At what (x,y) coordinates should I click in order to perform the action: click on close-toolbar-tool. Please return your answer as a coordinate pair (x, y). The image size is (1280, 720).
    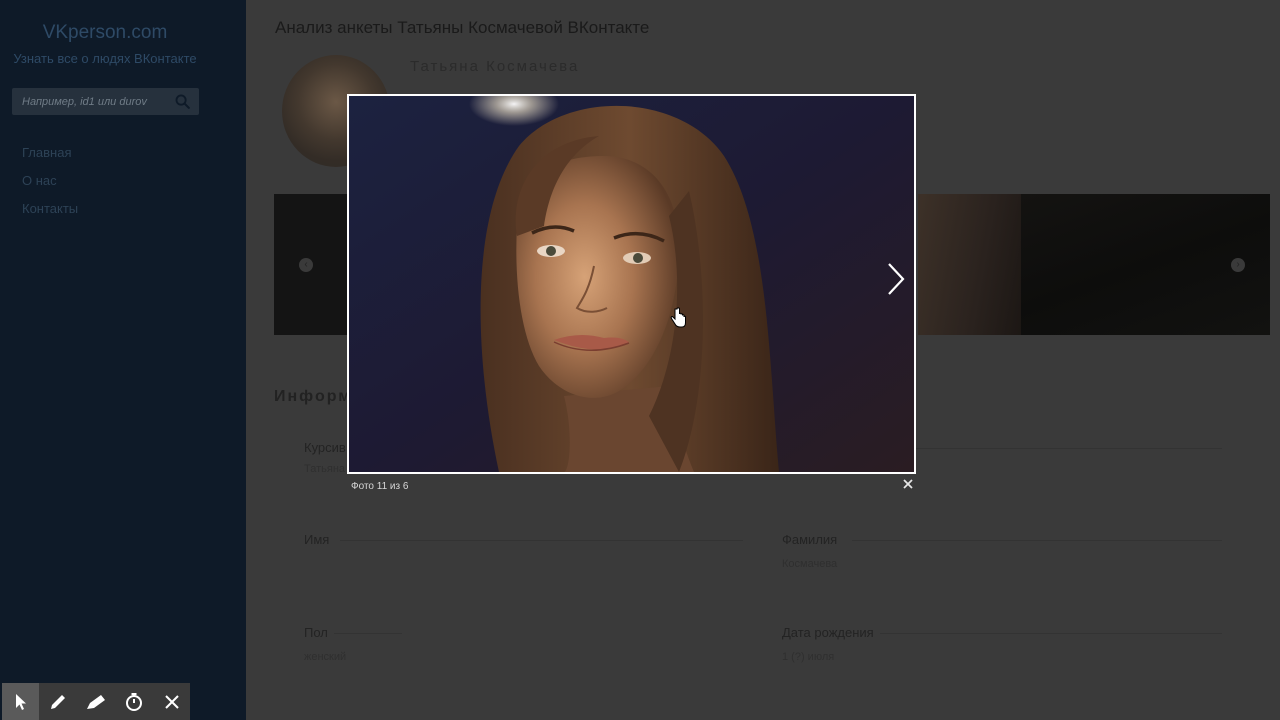
    Looking at the image, I should click on (171, 701).